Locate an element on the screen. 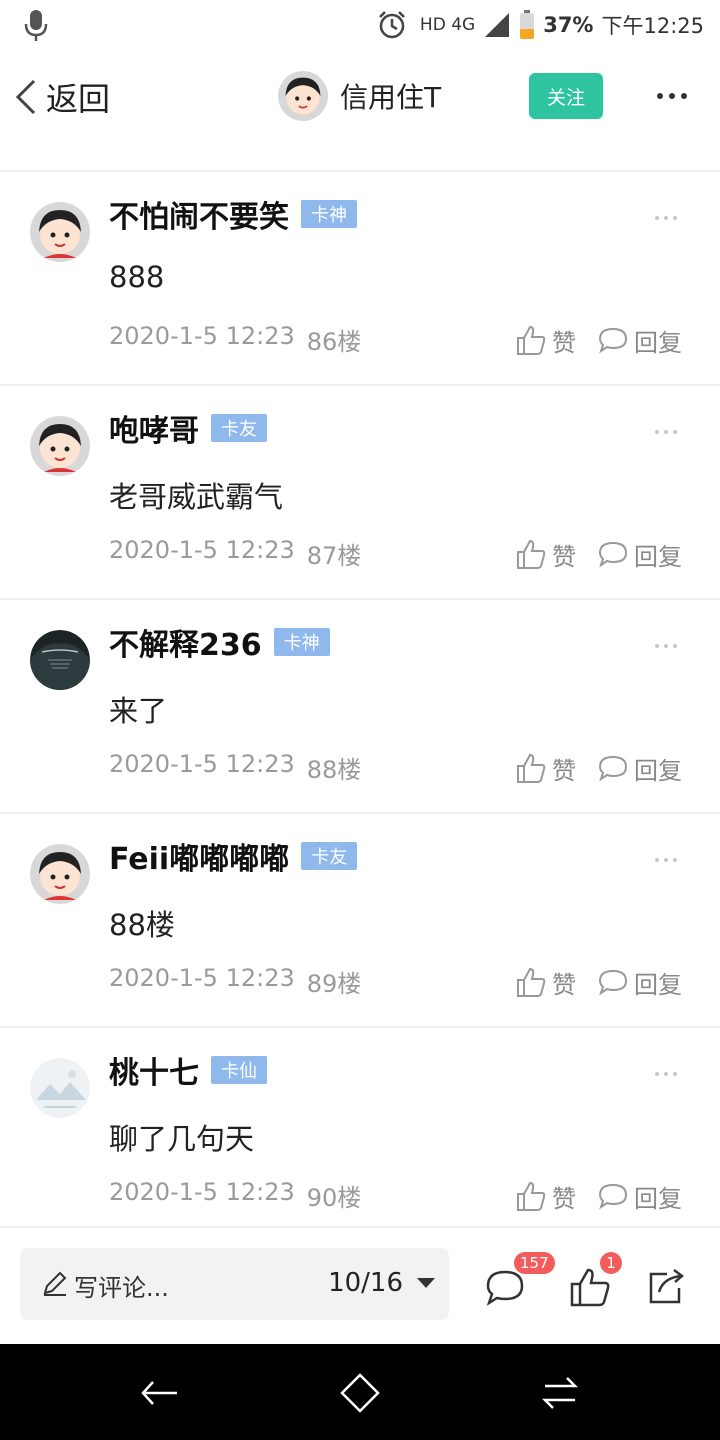 The height and width of the screenshot is (1440, 720). username: 咆哮哥 is located at coordinates (154, 428).